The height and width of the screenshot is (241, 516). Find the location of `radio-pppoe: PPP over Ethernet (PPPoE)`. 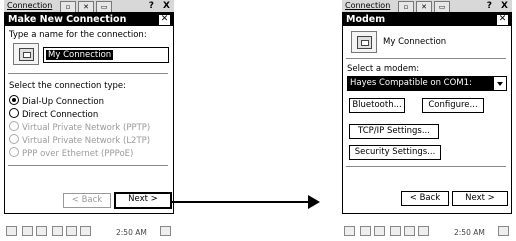

radio-pppoe: PPP over Ethernet (PPPoE) is located at coordinates (71, 153).